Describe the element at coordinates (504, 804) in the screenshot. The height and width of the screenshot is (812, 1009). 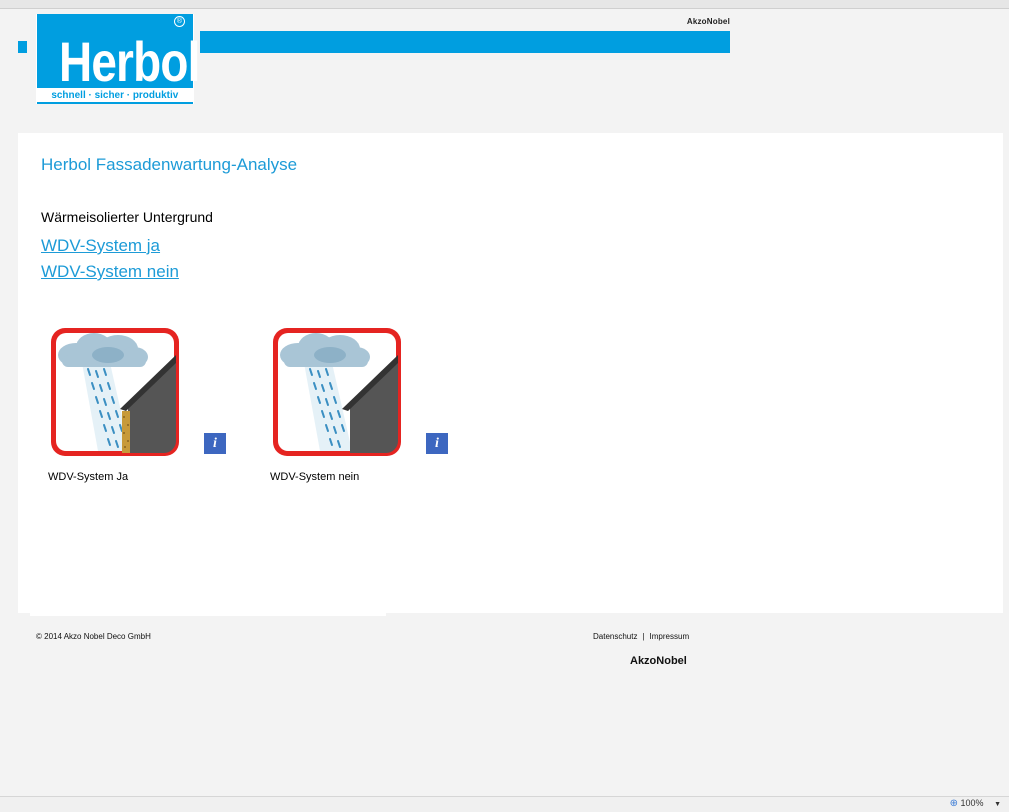
I see `browser-statusbar: ⊕ 100% ▼` at that location.